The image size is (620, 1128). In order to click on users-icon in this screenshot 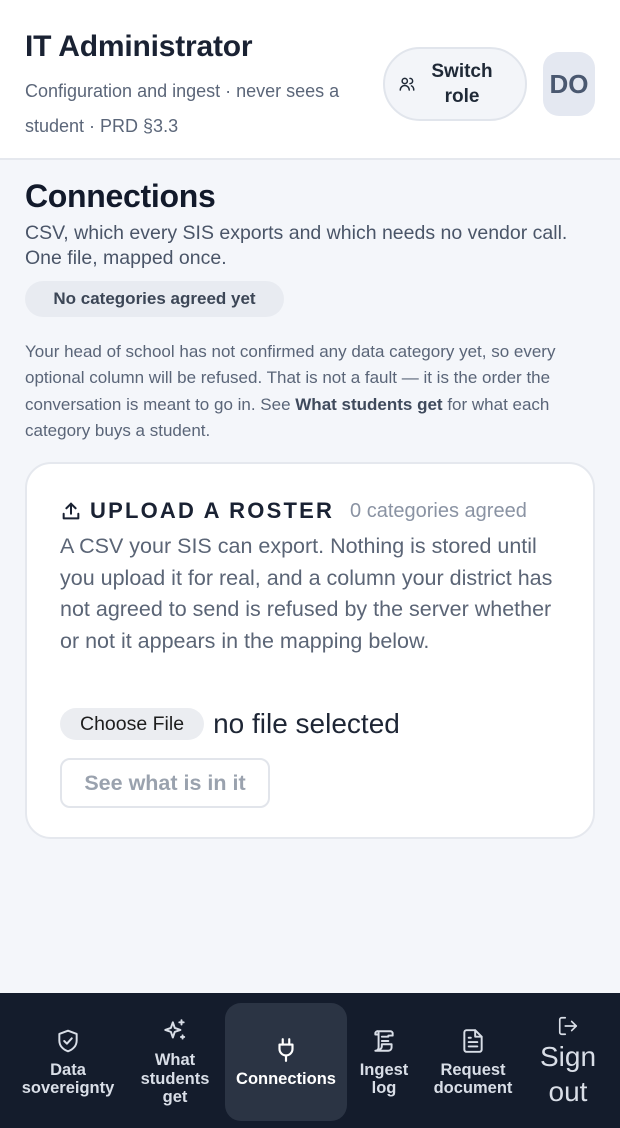, I will do `click(407, 84)`.